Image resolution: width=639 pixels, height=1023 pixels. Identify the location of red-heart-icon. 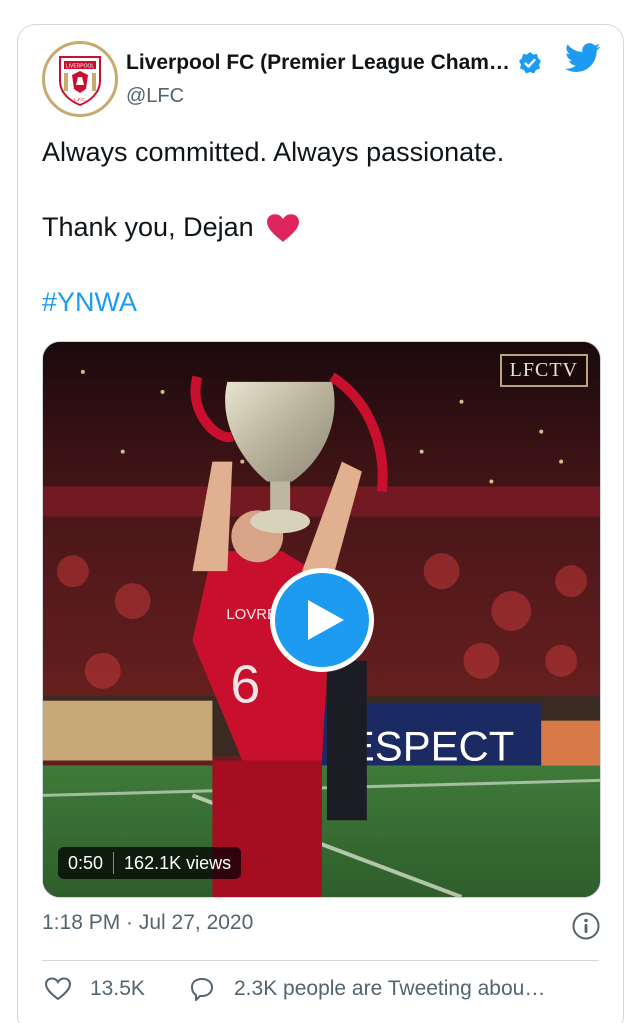
(282, 227).